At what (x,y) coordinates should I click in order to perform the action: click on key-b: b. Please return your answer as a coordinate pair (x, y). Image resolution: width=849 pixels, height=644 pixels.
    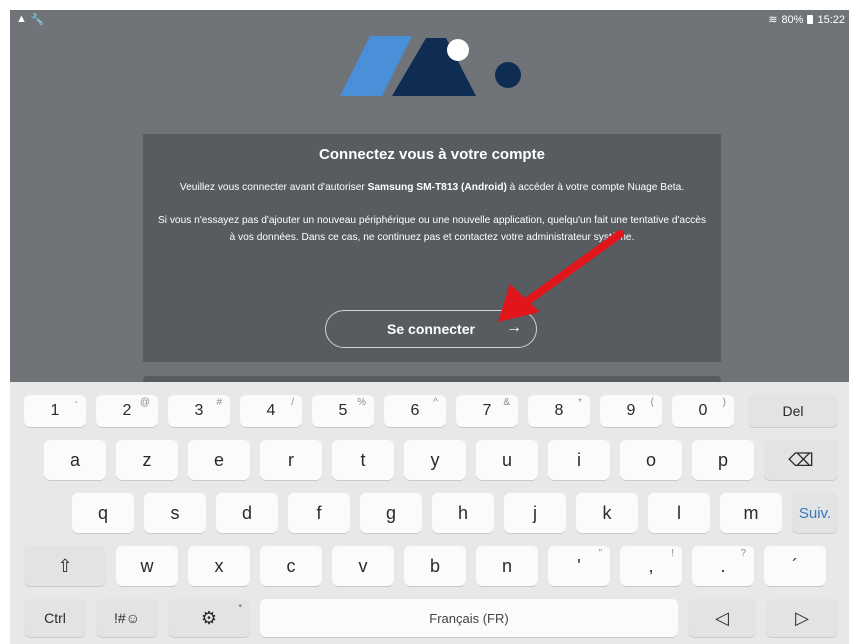
    Looking at the image, I should click on (435, 566).